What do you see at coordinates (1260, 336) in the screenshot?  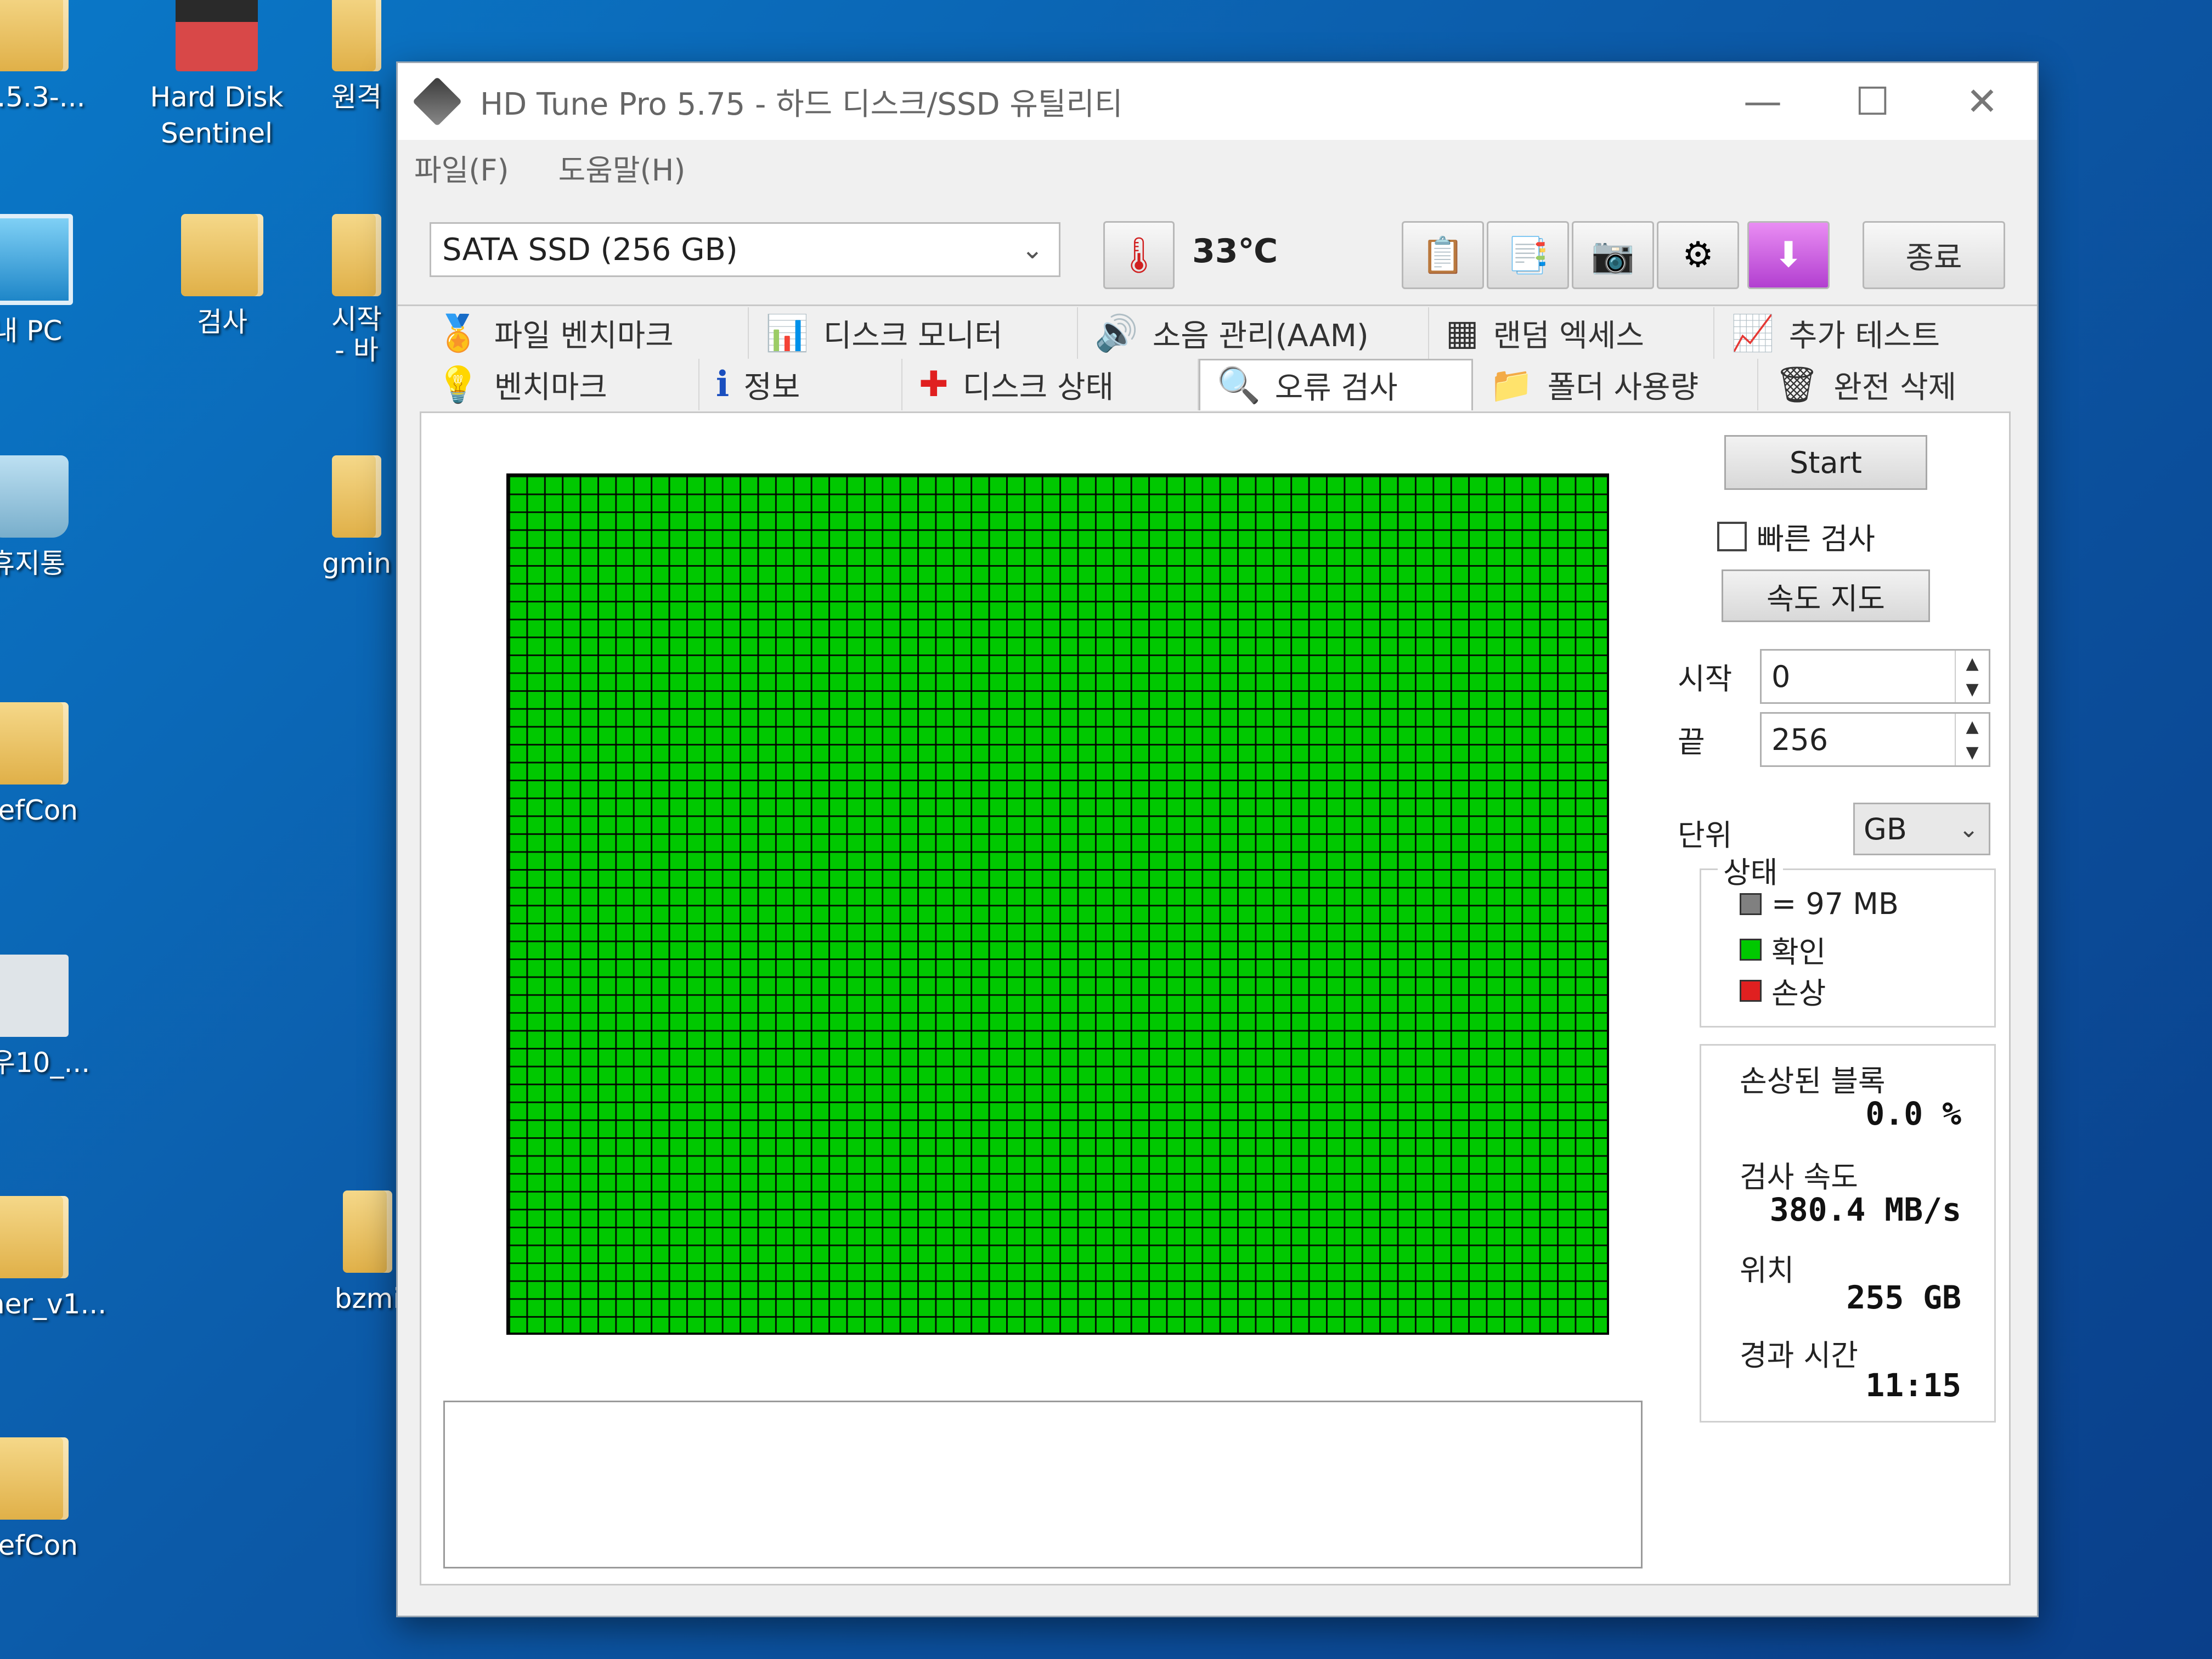 I see `tab-label: 소음 관리(AAM)` at bounding box center [1260, 336].